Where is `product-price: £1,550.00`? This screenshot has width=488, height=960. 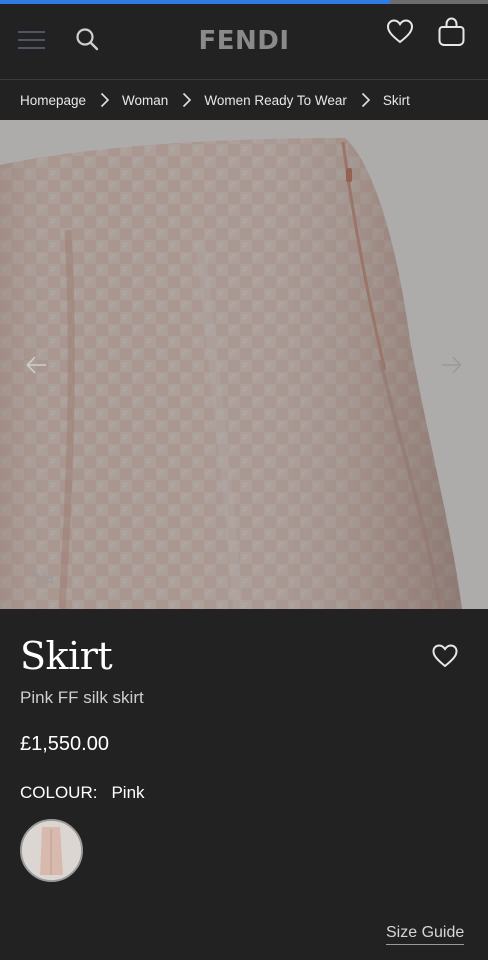 product-price: £1,550.00 is located at coordinates (64, 744).